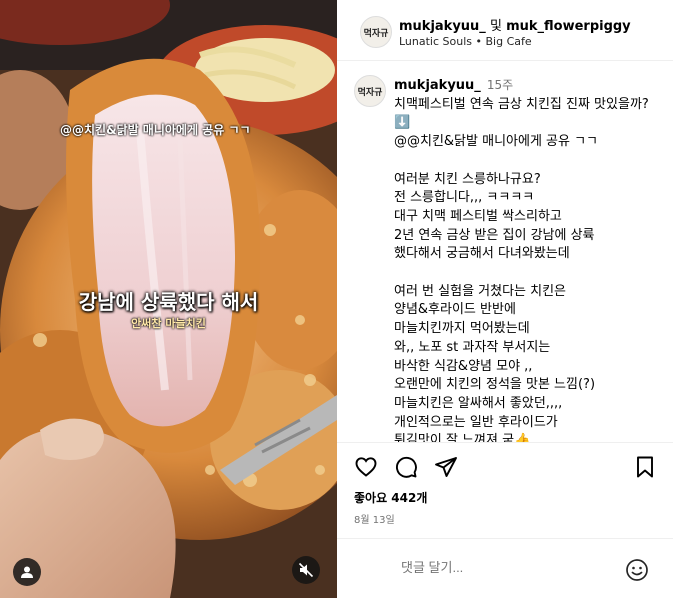  I want to click on caption-overlay-sub: 안써찬 마늘치킨, so click(168, 323).